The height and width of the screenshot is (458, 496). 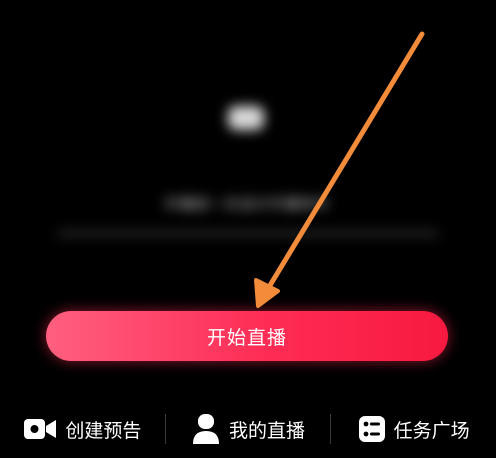 I want to click on video-camera-icon, so click(x=40, y=429).